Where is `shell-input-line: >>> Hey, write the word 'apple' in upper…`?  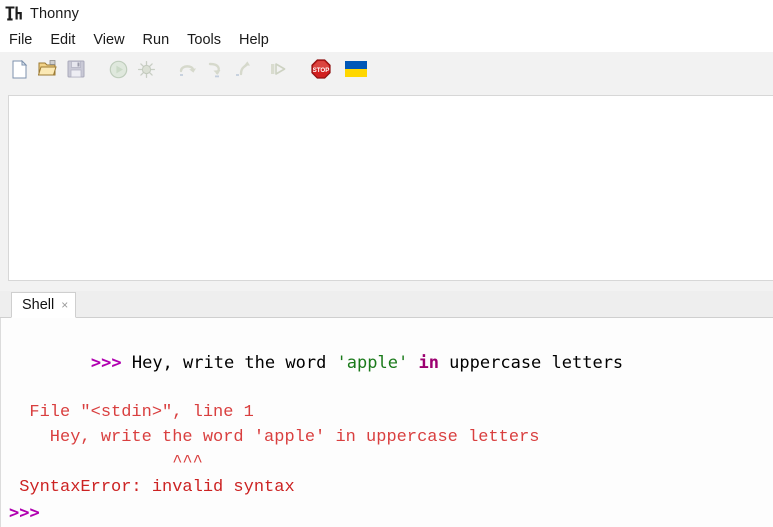
shell-input-line: >>> Hey, write the word 'apple' in upper… is located at coordinates (391, 363).